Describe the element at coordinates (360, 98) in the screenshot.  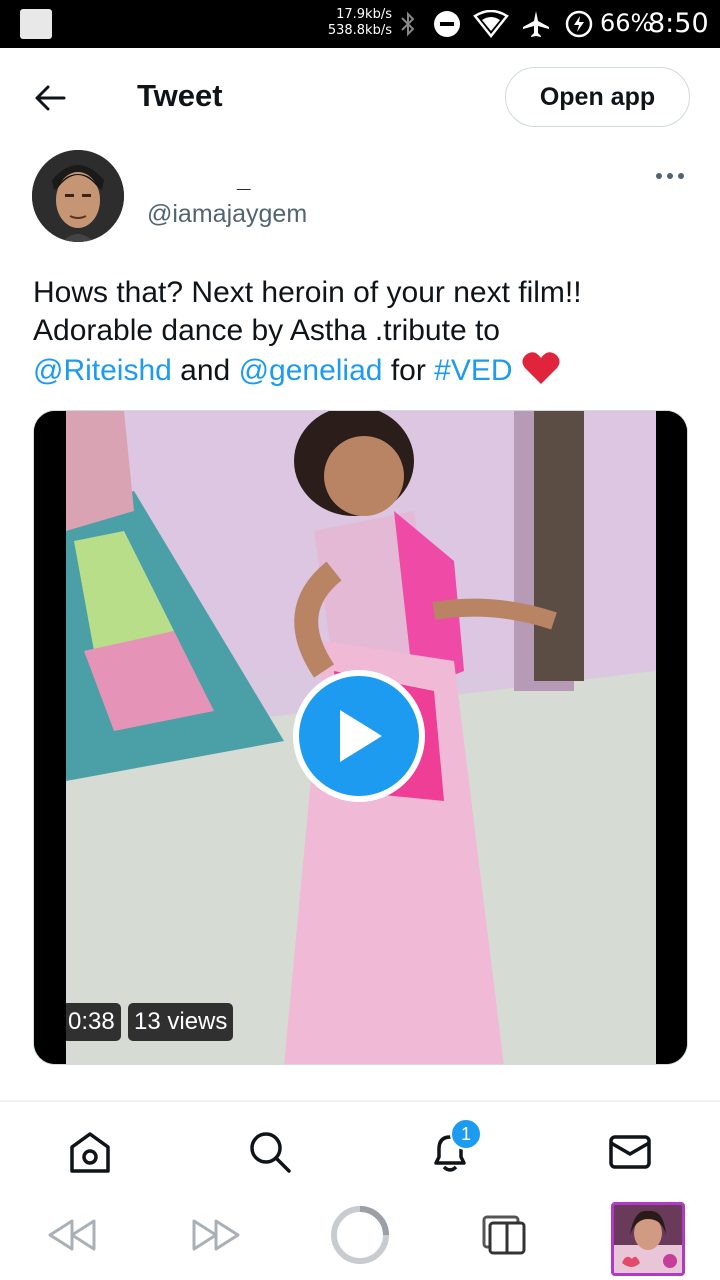
I see `header: Tweet Open app` at that location.